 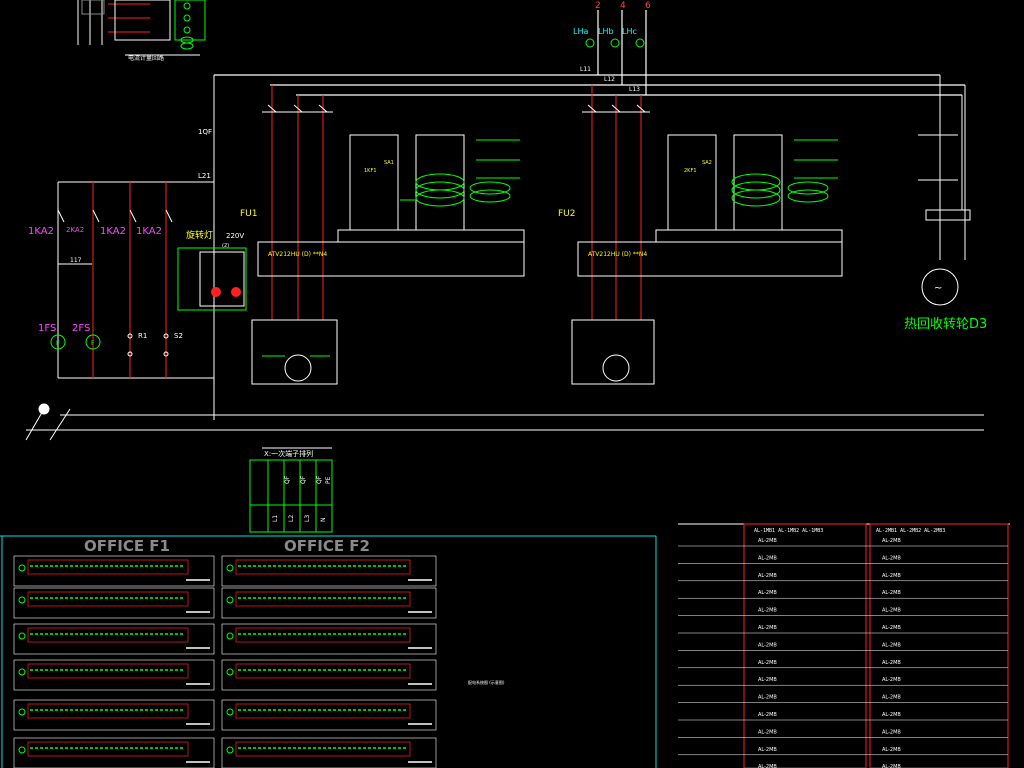 I want to click on ct-label-a: LHa, so click(x=580, y=31).